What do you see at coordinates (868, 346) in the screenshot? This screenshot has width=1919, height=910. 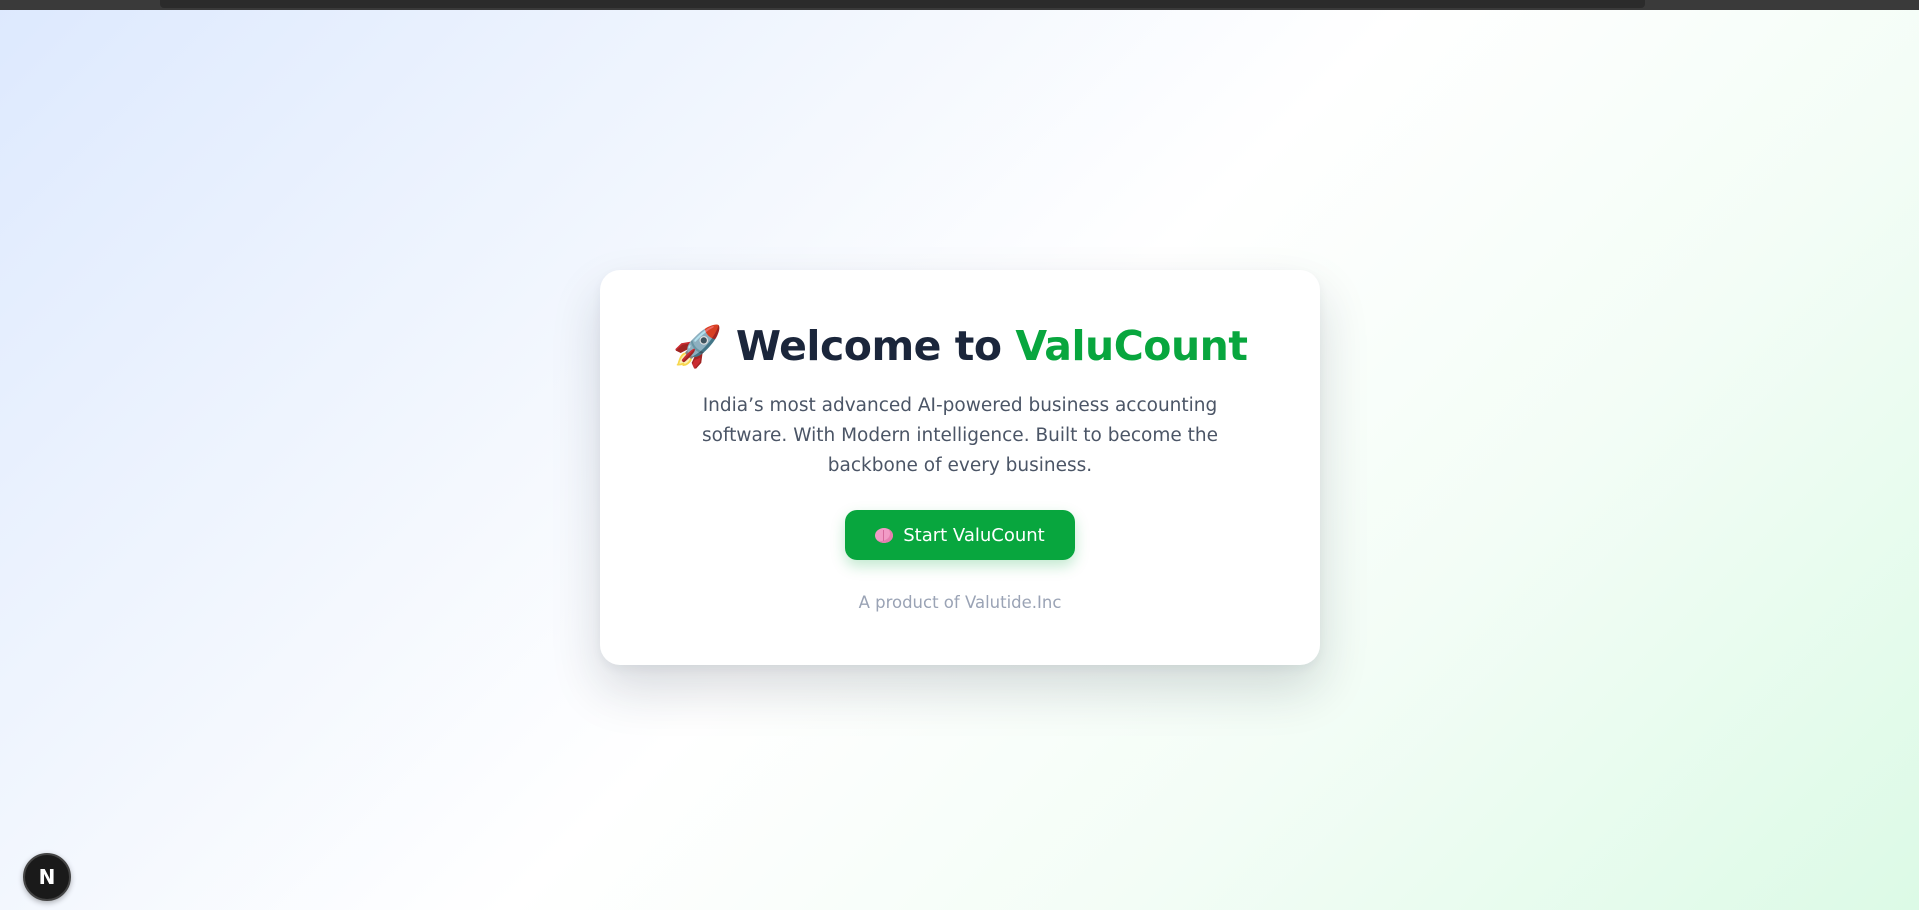 I see `title-prefix: Welcome to` at bounding box center [868, 346].